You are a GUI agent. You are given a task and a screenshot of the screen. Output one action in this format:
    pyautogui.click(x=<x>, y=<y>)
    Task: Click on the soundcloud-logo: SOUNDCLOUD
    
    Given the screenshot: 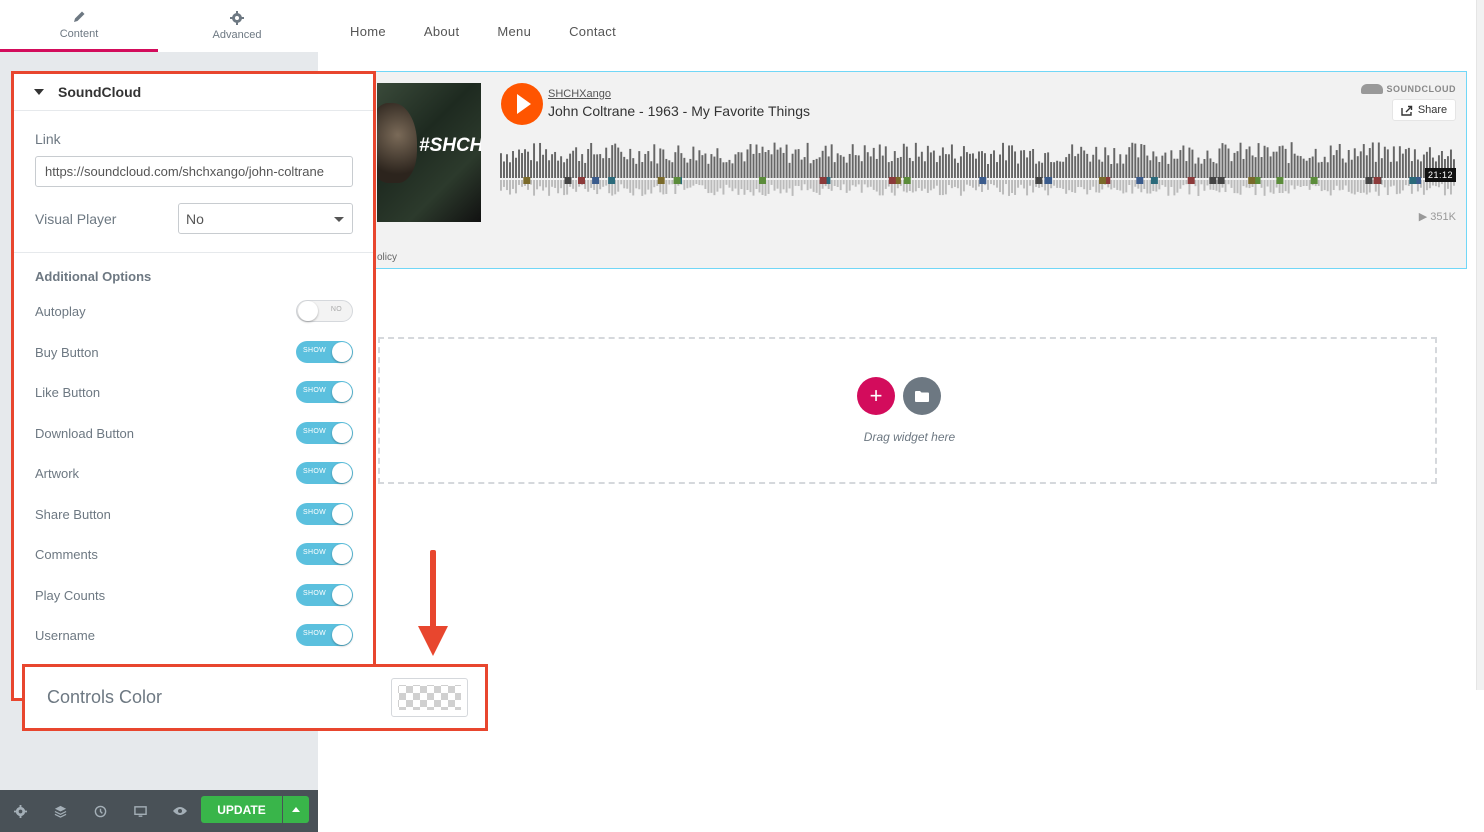 What is the action you would take?
    pyautogui.click(x=1408, y=89)
    